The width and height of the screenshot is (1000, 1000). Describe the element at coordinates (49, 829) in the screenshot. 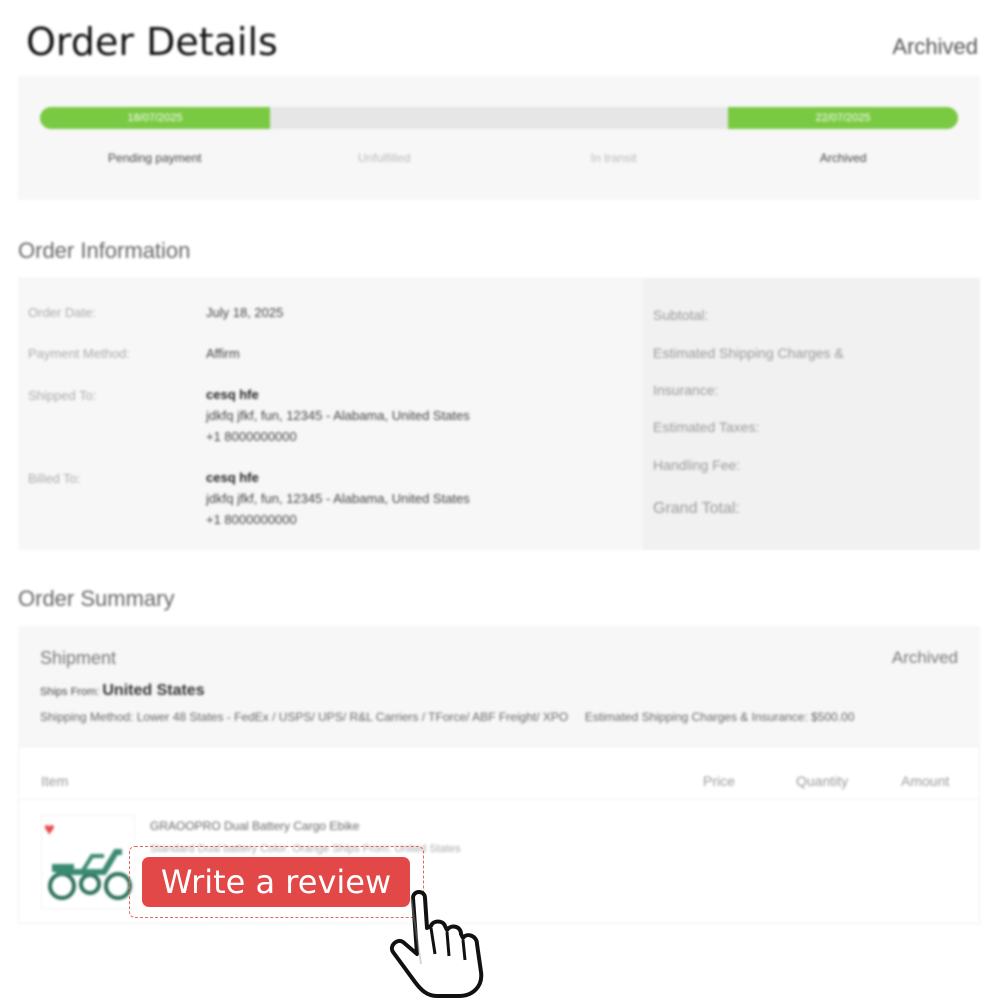

I see `heart-icon: ♥` at that location.